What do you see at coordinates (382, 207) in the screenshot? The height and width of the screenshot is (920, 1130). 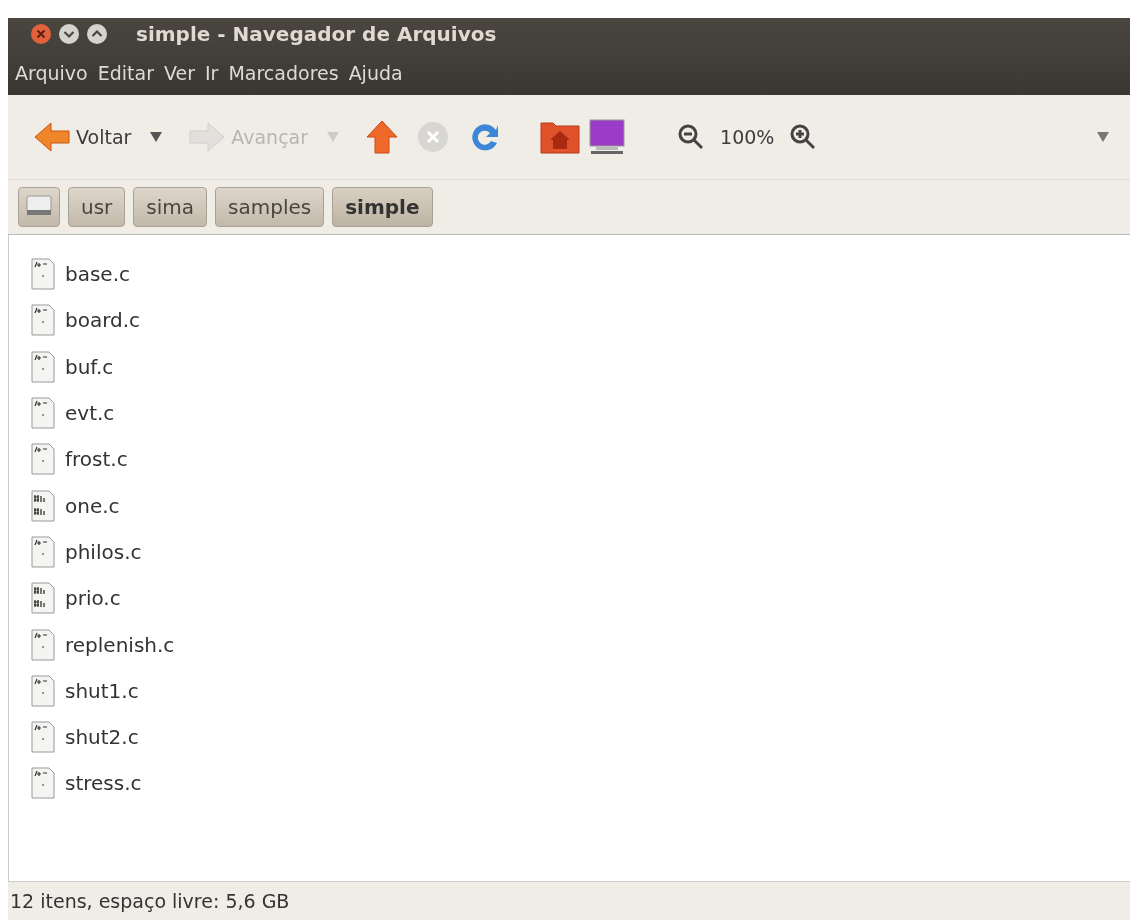 I see `path-button: simple` at bounding box center [382, 207].